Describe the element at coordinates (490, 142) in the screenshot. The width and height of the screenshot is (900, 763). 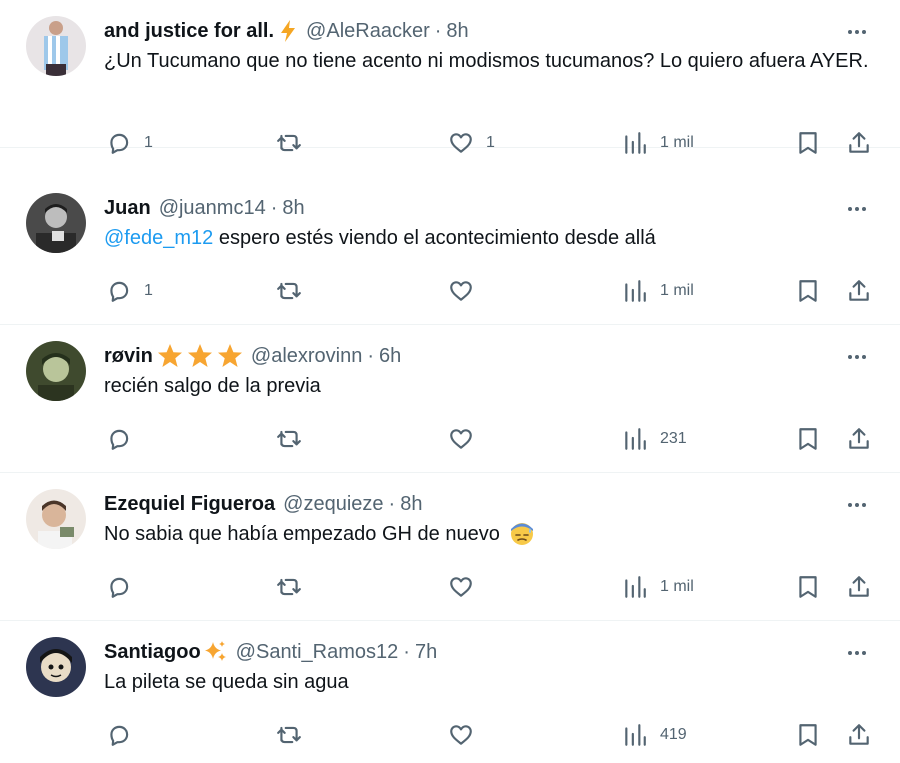
I see `like-count: 1` at that location.